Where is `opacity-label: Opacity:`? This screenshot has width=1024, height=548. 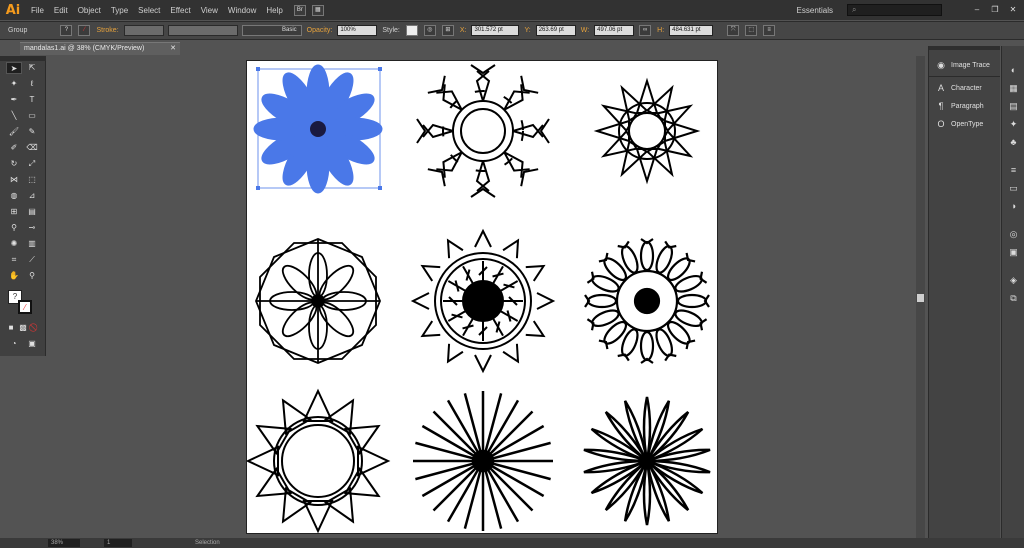 opacity-label: Opacity: is located at coordinates (320, 30).